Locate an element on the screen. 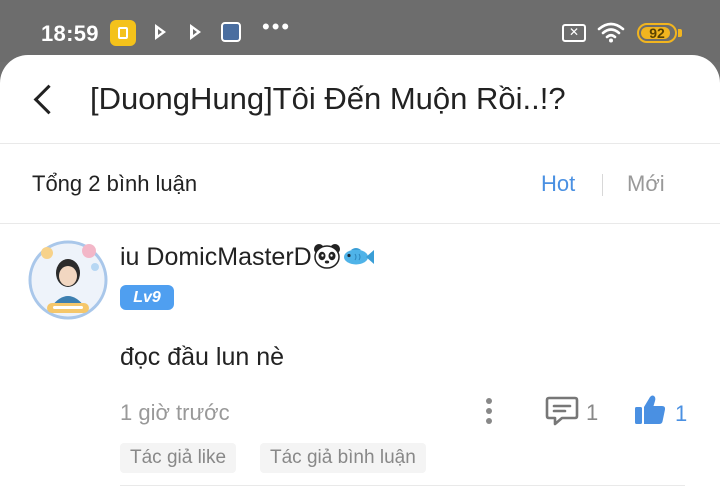 The image size is (720, 488). comment-time: 1 giờ trước is located at coordinates (175, 412).